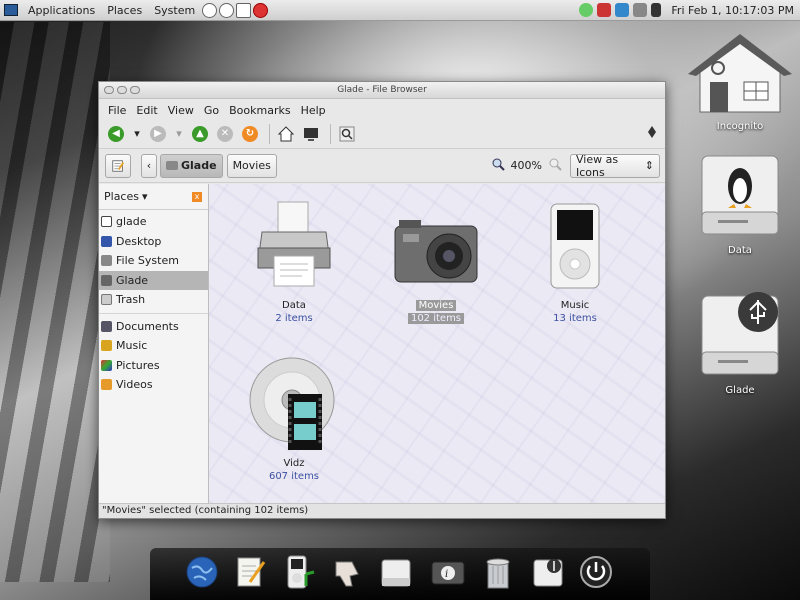  What do you see at coordinates (396, 572) in the screenshot?
I see `dock-item-drive` at bounding box center [396, 572].